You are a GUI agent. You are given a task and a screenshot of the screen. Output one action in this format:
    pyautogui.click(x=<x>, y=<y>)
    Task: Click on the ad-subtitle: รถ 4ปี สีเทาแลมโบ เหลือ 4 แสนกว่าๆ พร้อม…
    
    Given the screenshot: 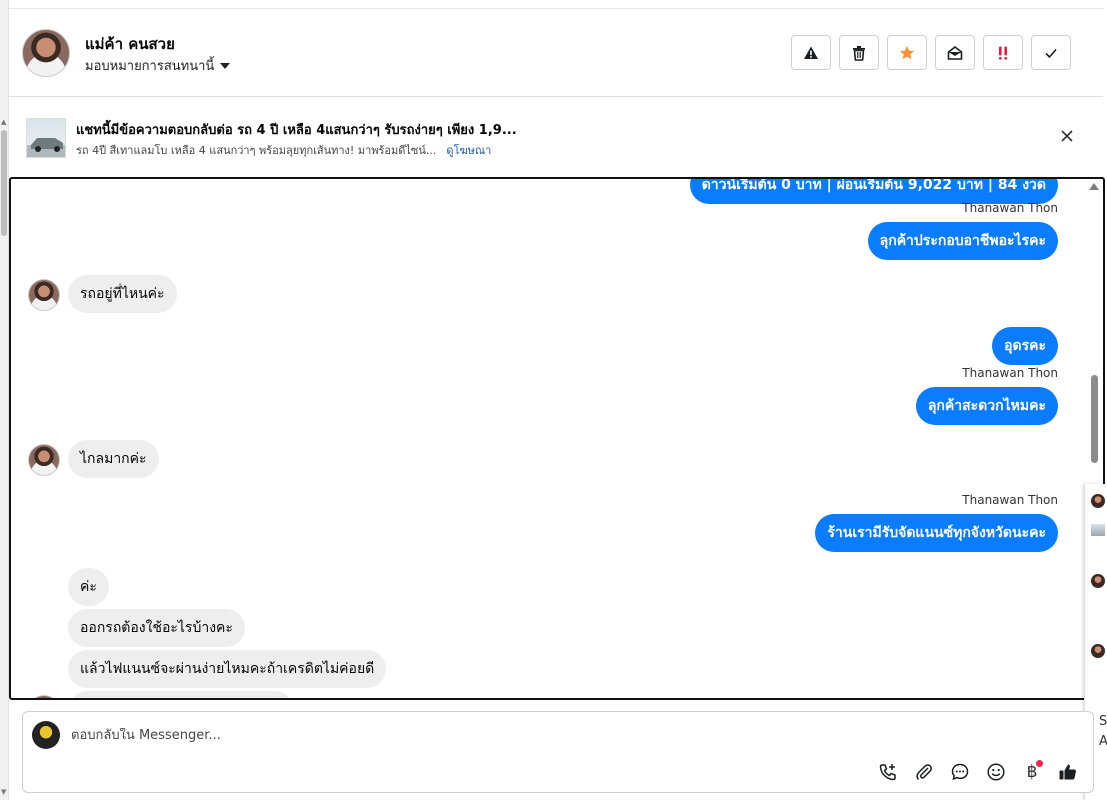 What is the action you would take?
    pyautogui.click(x=283, y=150)
    